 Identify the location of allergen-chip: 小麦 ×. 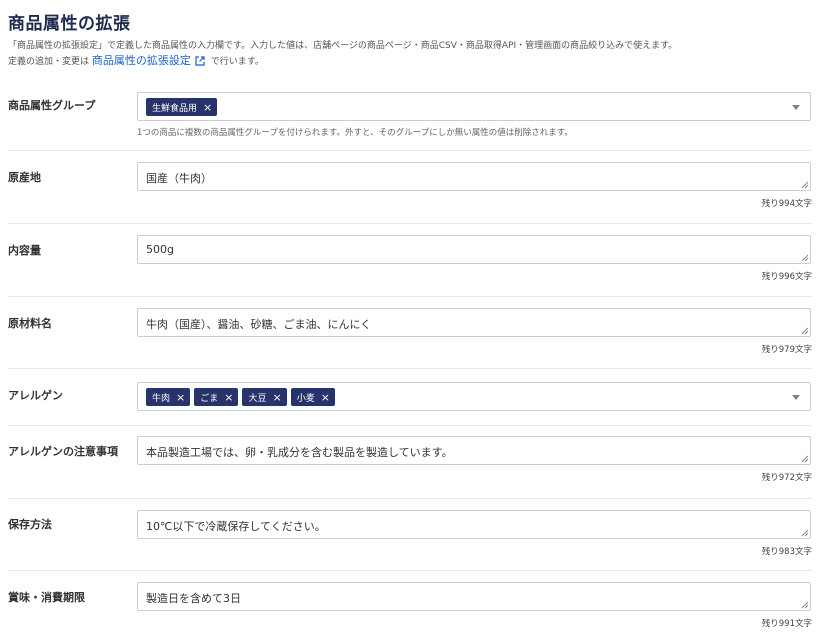
(312, 397).